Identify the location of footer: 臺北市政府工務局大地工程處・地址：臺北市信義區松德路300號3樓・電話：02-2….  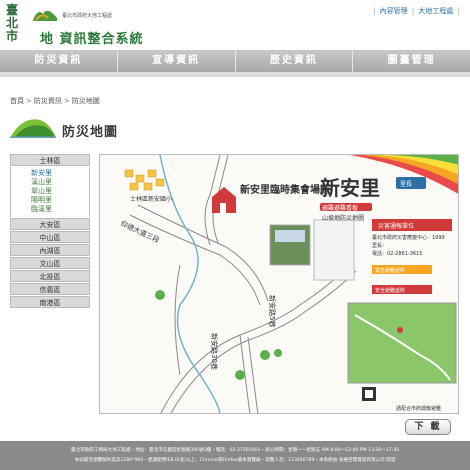
(235, 455).